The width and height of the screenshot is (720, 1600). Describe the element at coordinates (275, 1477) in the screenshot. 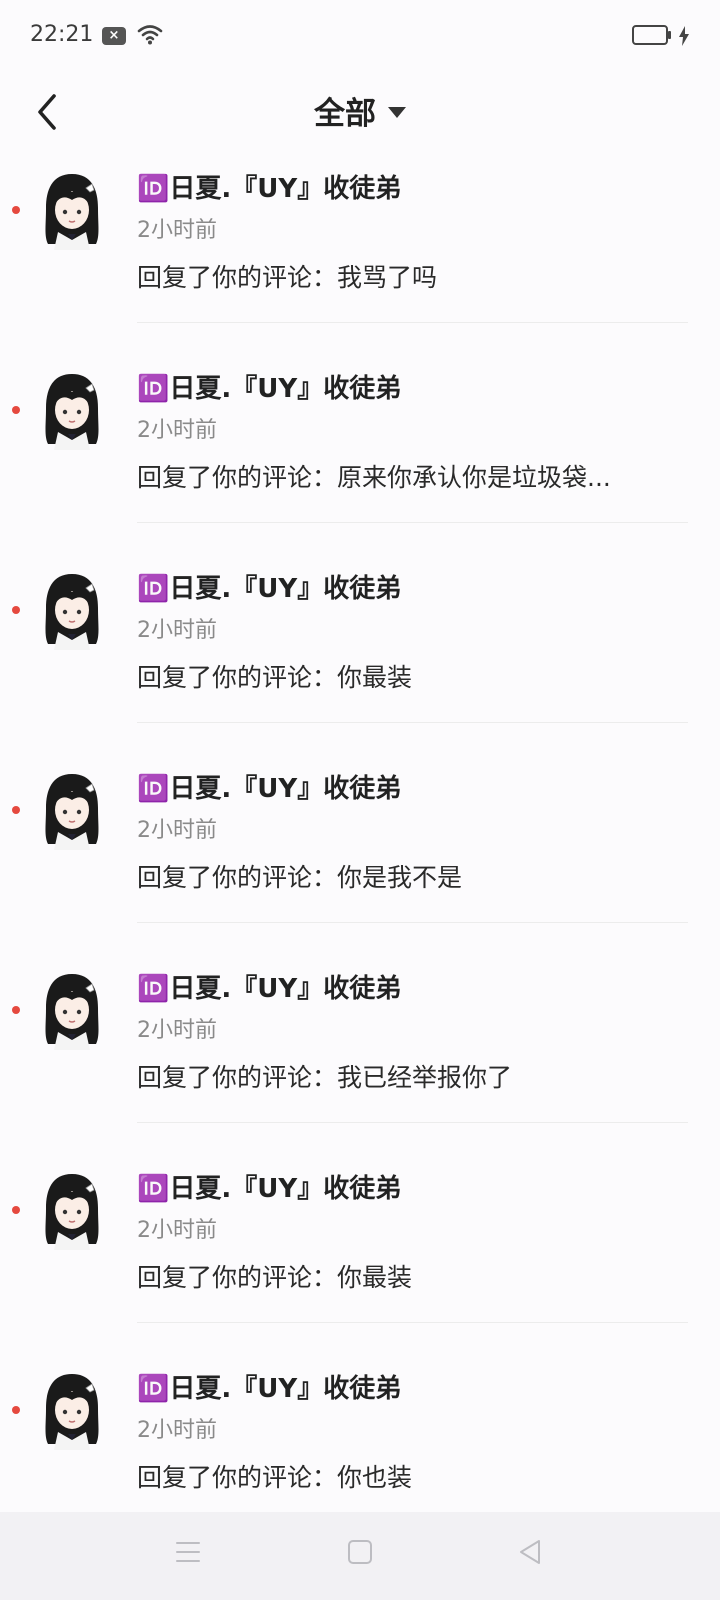

I see `message-text: 回复了你的评论：你也装` at that location.